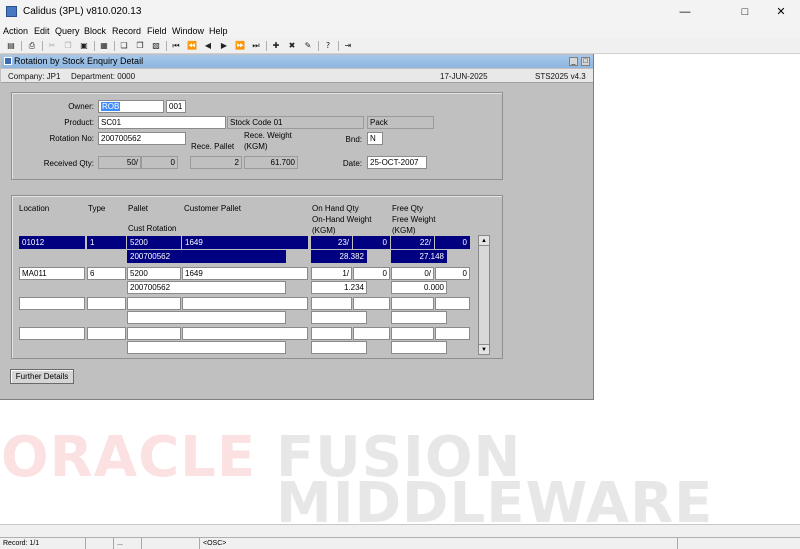  What do you see at coordinates (106, 303) in the screenshot?
I see `row3-type` at bounding box center [106, 303].